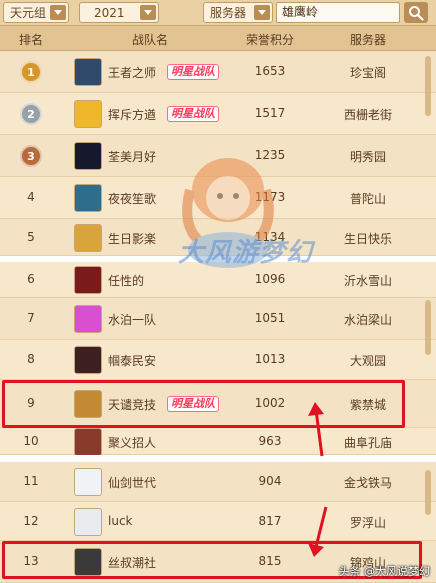 Image resolution: width=436 pixels, height=583 pixels. What do you see at coordinates (228, 13) in the screenshot?
I see `field-dropdown-value: 服务器` at bounding box center [228, 13].